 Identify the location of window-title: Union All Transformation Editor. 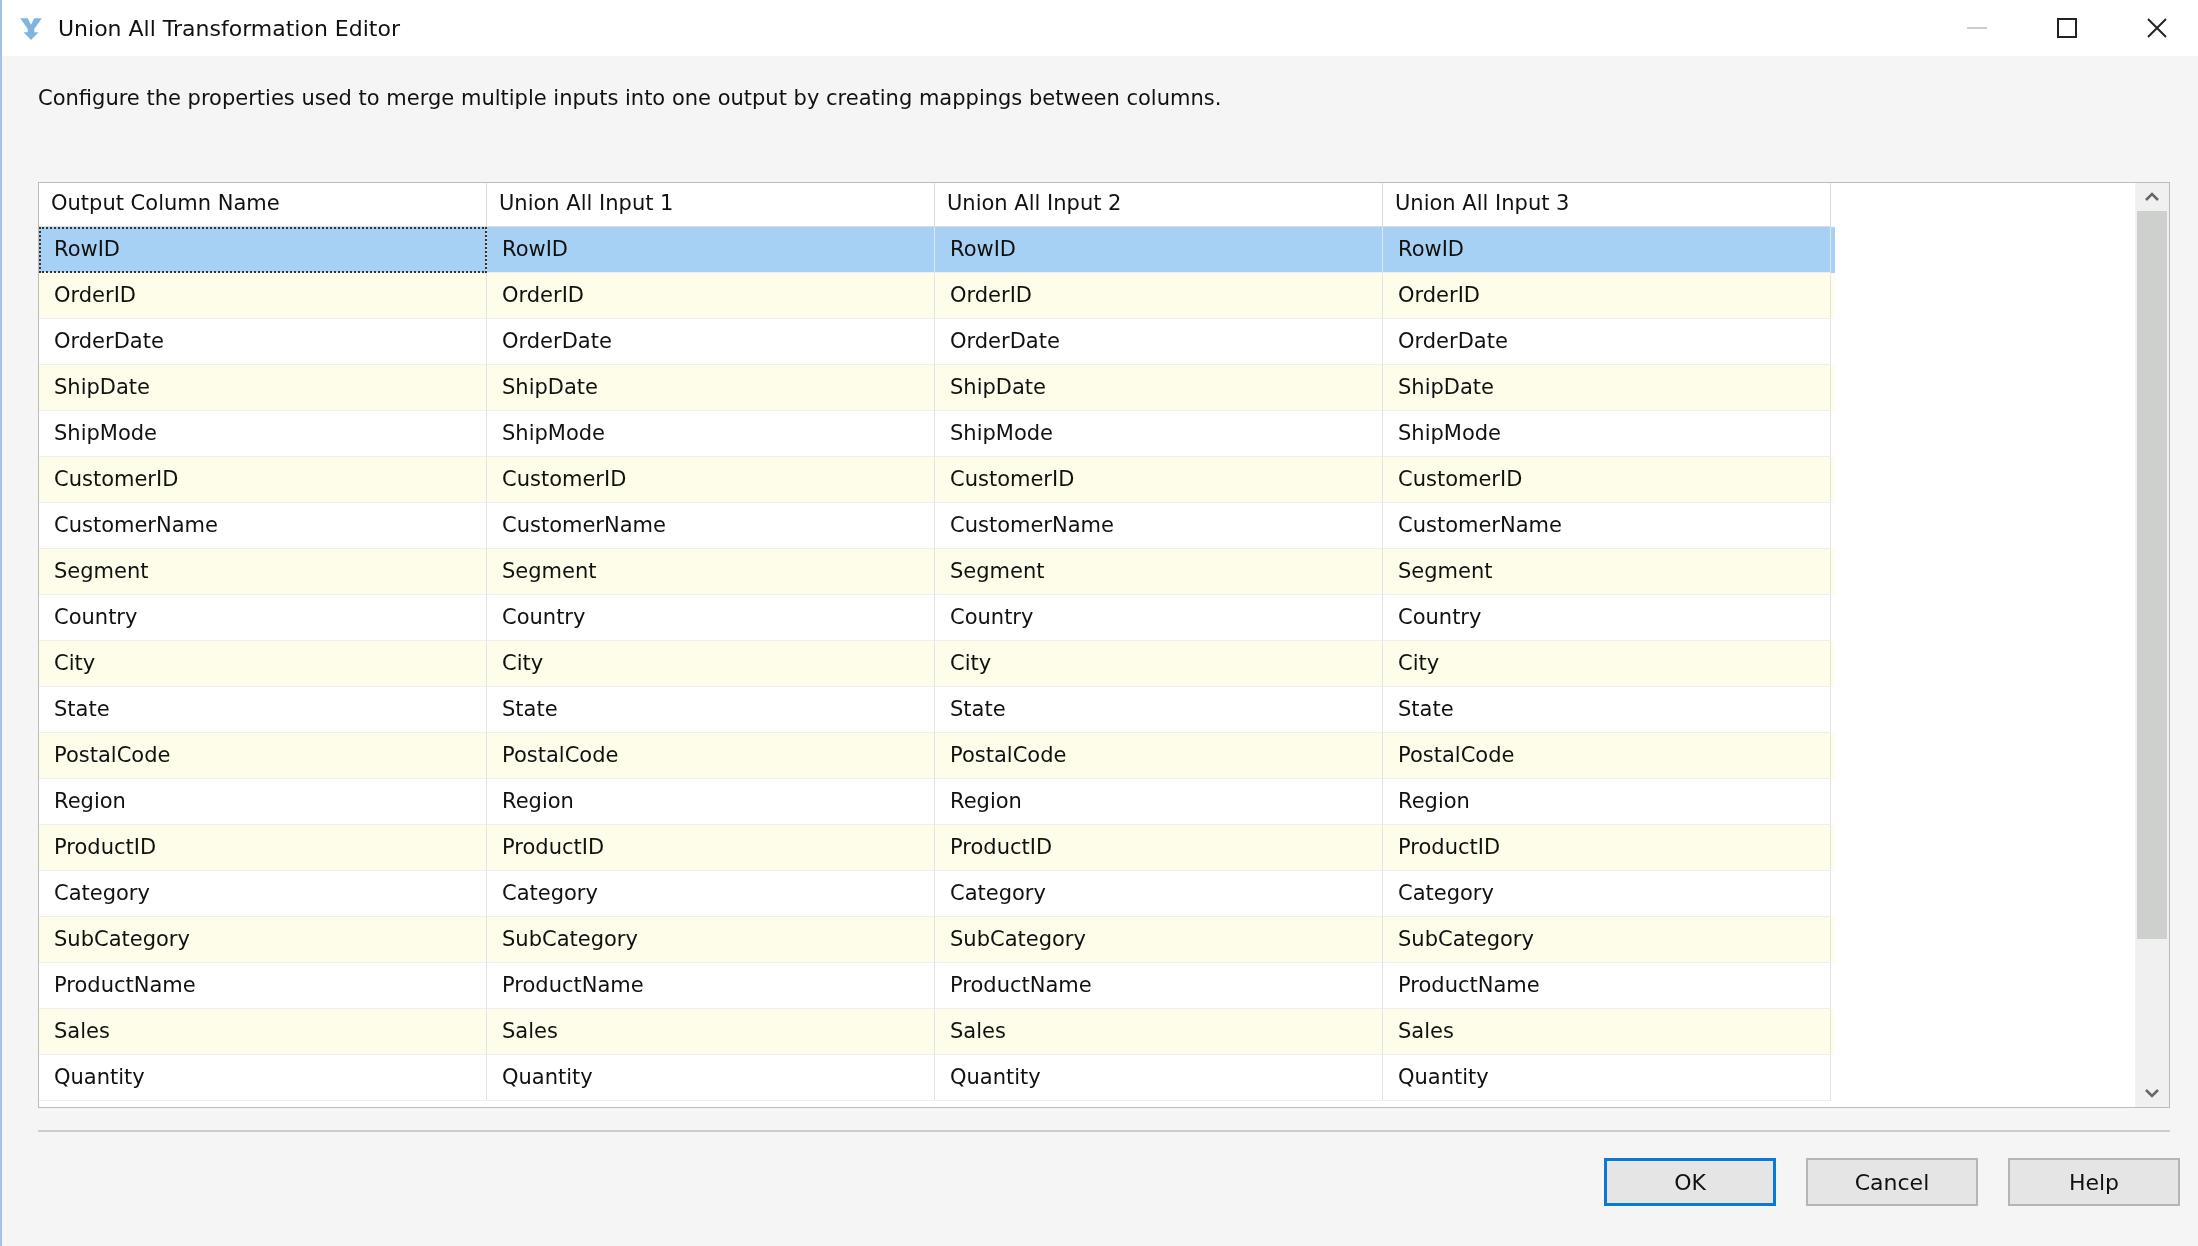
(229, 28).